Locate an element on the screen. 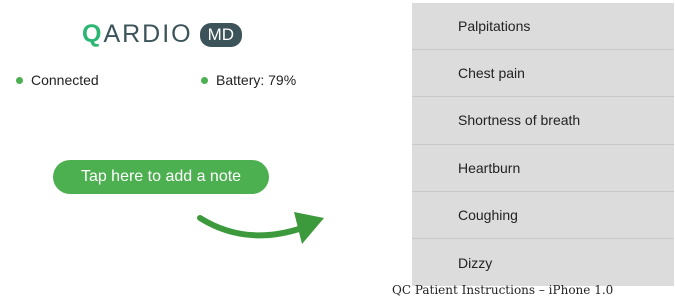  battery-indicator-icon is located at coordinates (204, 80).